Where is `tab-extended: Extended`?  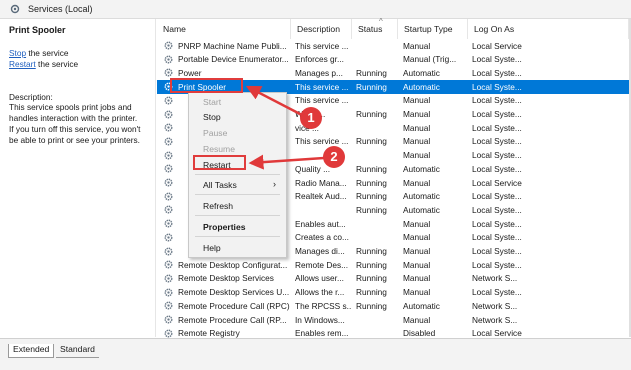 tab-extended: Extended is located at coordinates (31, 351).